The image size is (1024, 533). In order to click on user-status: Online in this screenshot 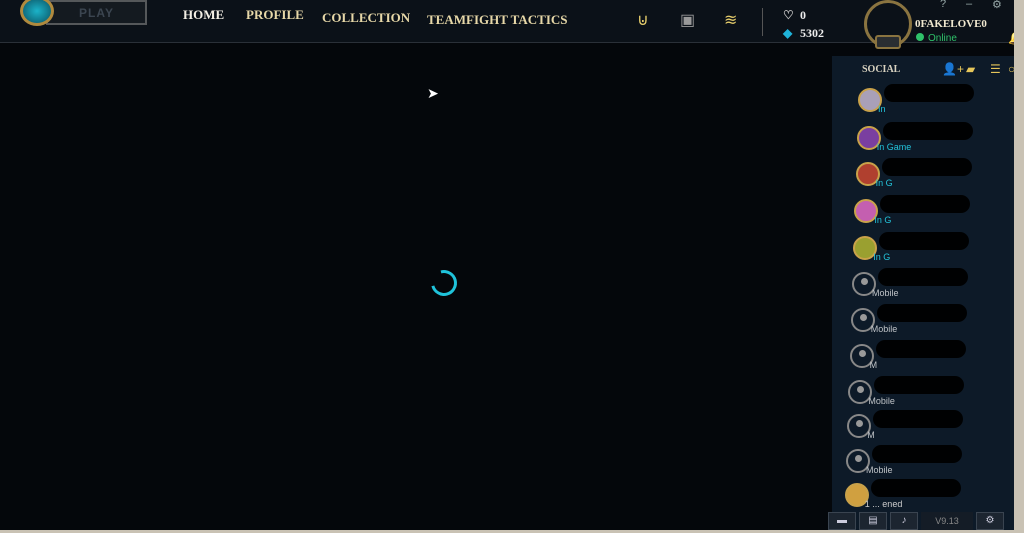, I will do `click(936, 38)`.